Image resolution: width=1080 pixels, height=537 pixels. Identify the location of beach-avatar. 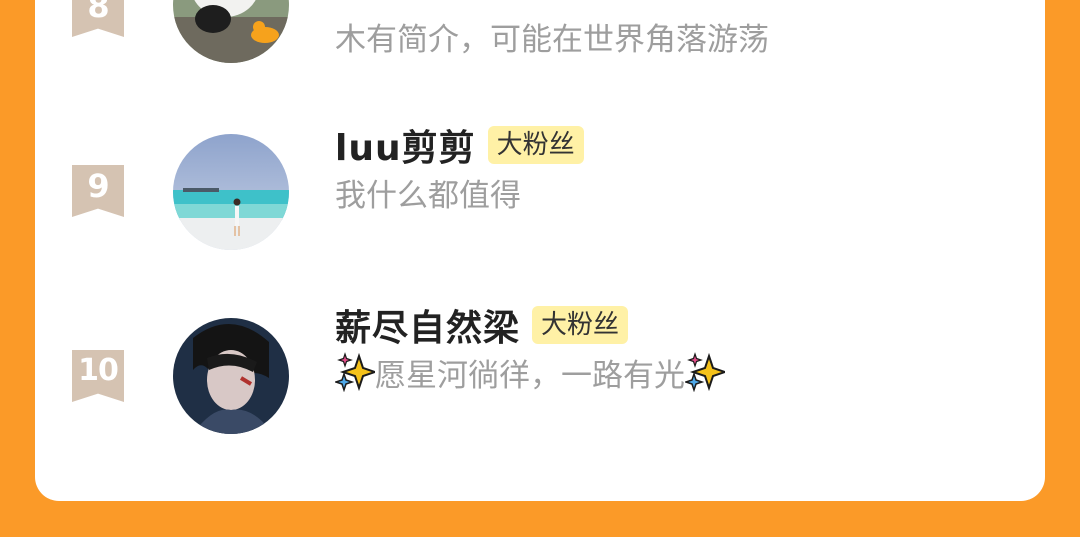
(231, 192).